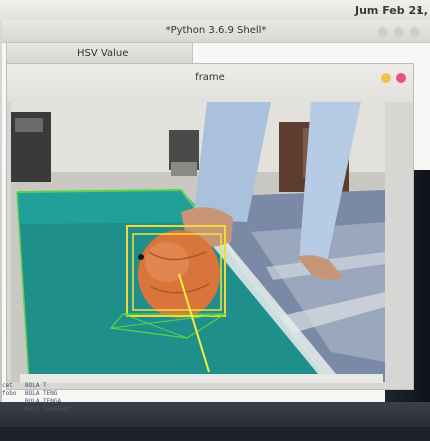 This screenshot has width=430, height=441. I want to click on hsv-window-title: HSV Value, so click(103, 53).